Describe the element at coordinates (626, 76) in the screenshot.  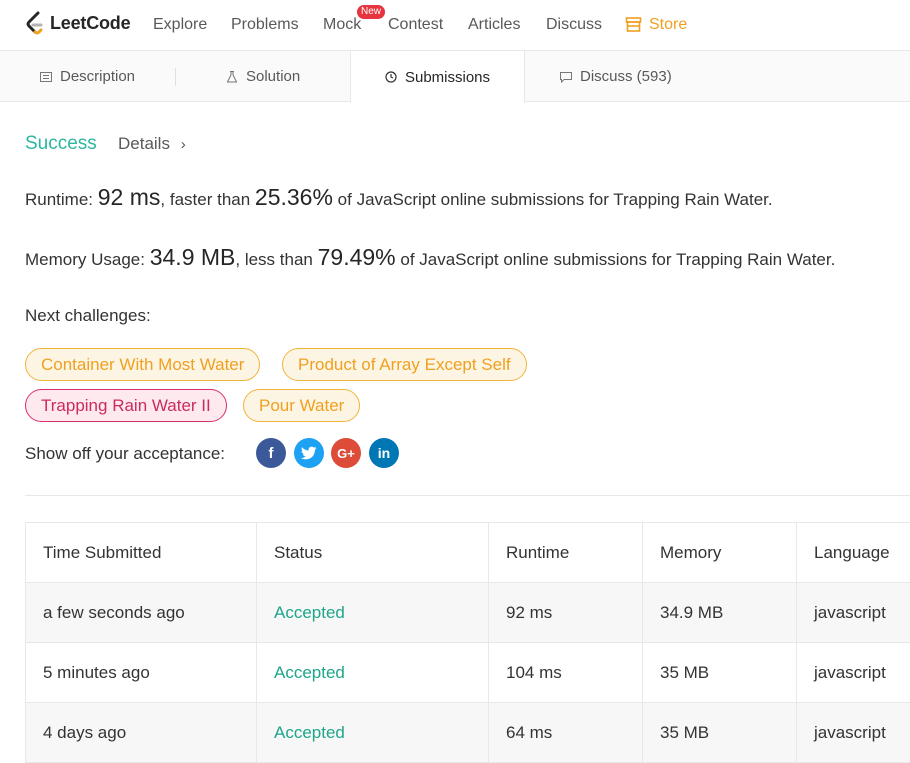
I see `tab-discuss-label: Discuss (593)` at that location.